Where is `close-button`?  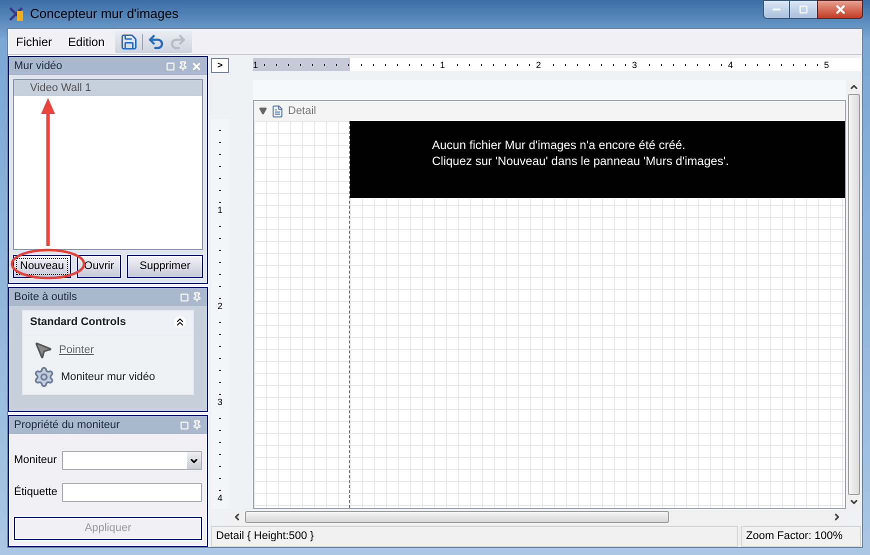 close-button is located at coordinates (840, 9).